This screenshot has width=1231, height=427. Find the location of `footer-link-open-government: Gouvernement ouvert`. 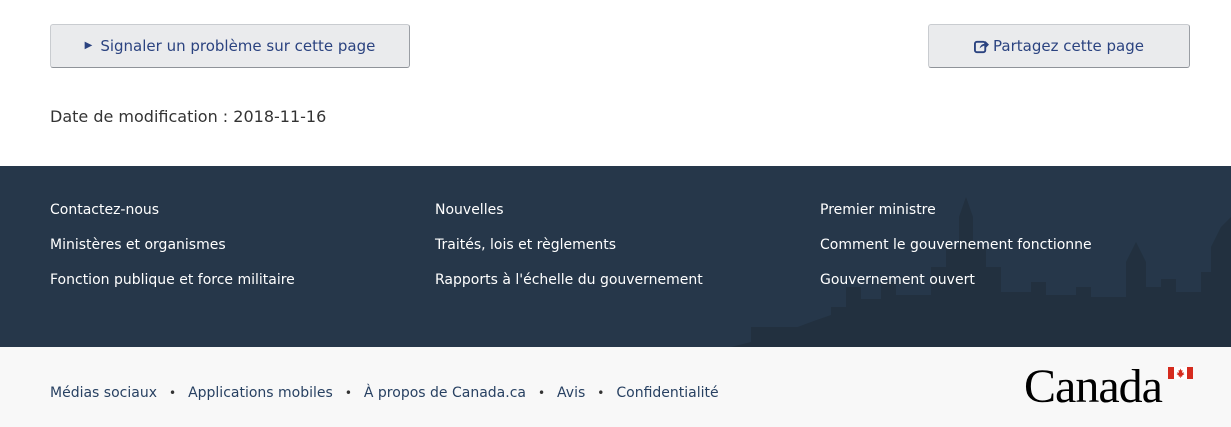

footer-link-open-government: Gouvernement ouvert is located at coordinates (956, 288).